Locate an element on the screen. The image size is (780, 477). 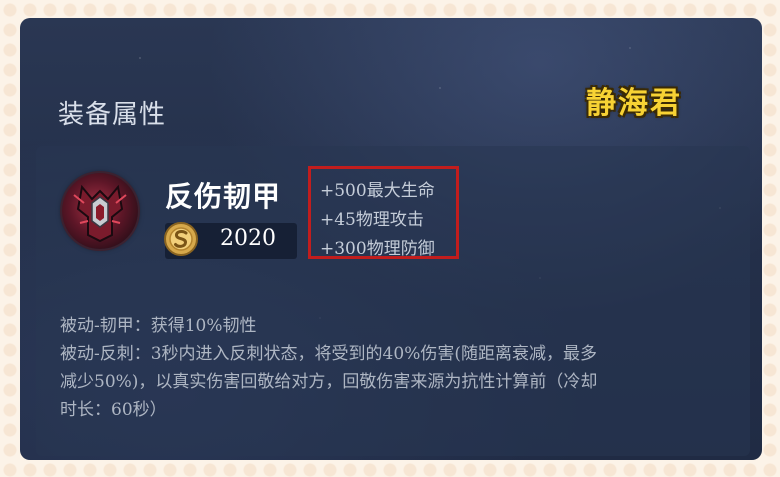
armor-icon is located at coordinates (100, 211).